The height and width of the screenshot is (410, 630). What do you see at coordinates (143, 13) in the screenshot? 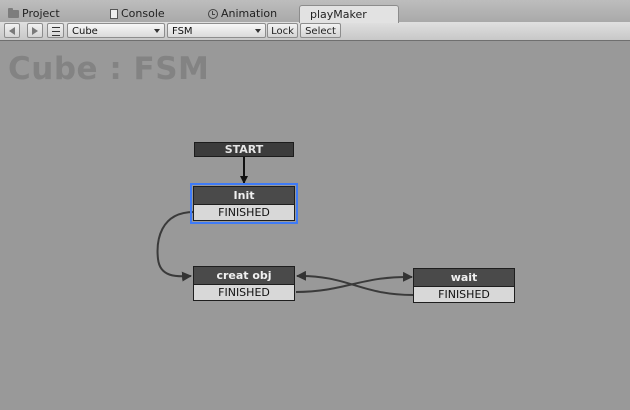
I see `tab-console-label: Console` at bounding box center [143, 13].